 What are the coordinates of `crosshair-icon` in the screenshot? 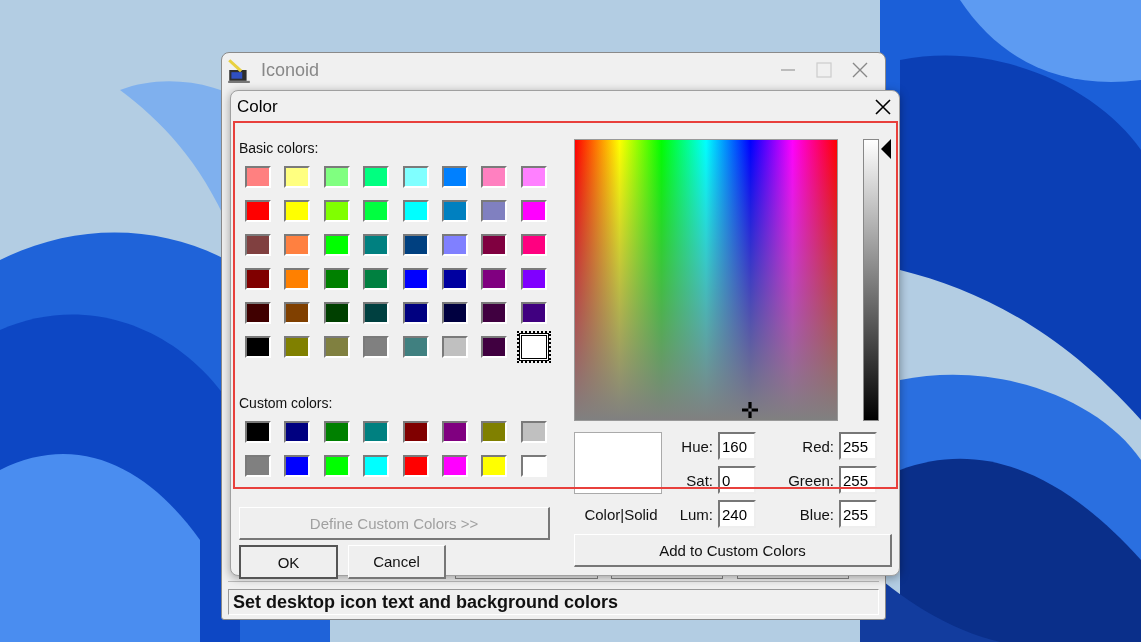 It's located at (750, 410).